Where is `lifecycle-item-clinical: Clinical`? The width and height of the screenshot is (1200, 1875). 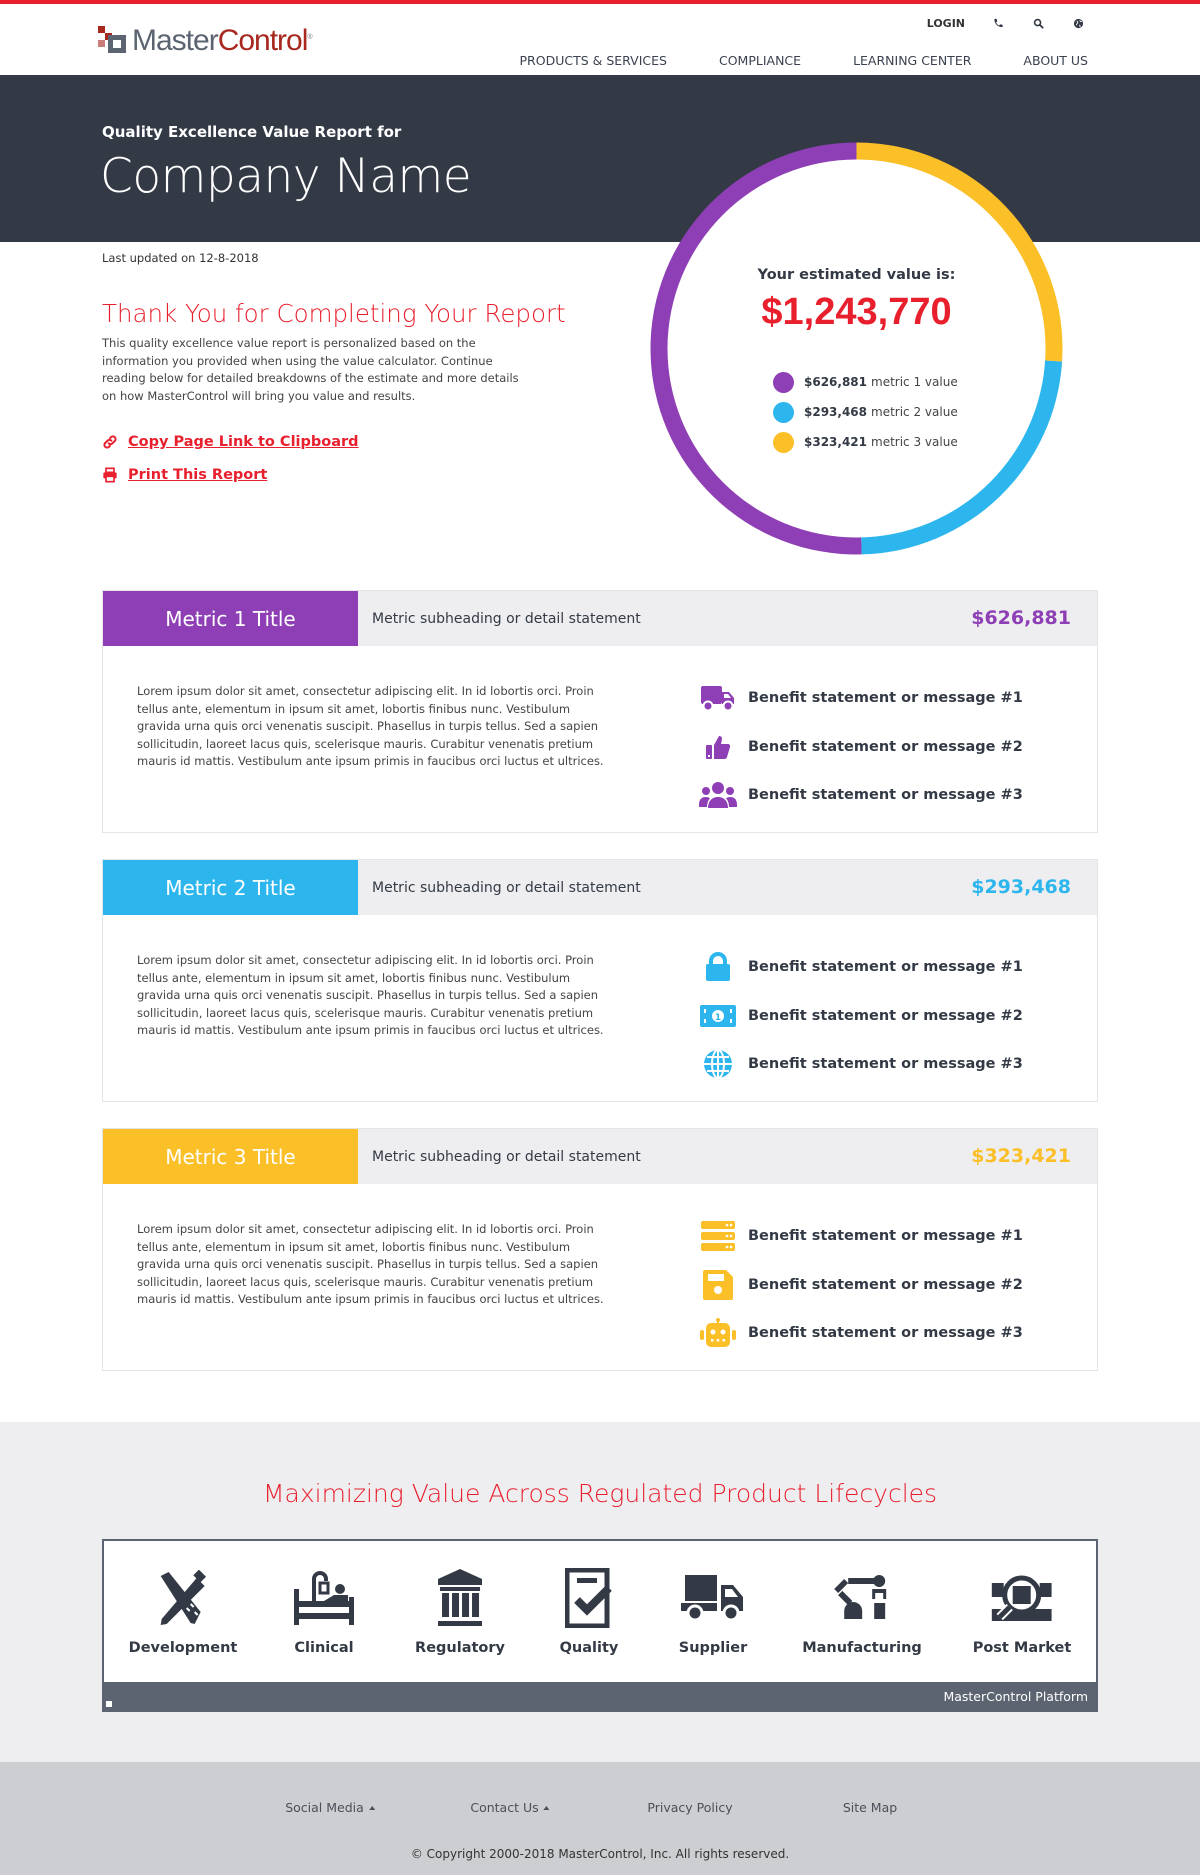
lifecycle-item-clinical: Clinical is located at coordinates (324, 1611).